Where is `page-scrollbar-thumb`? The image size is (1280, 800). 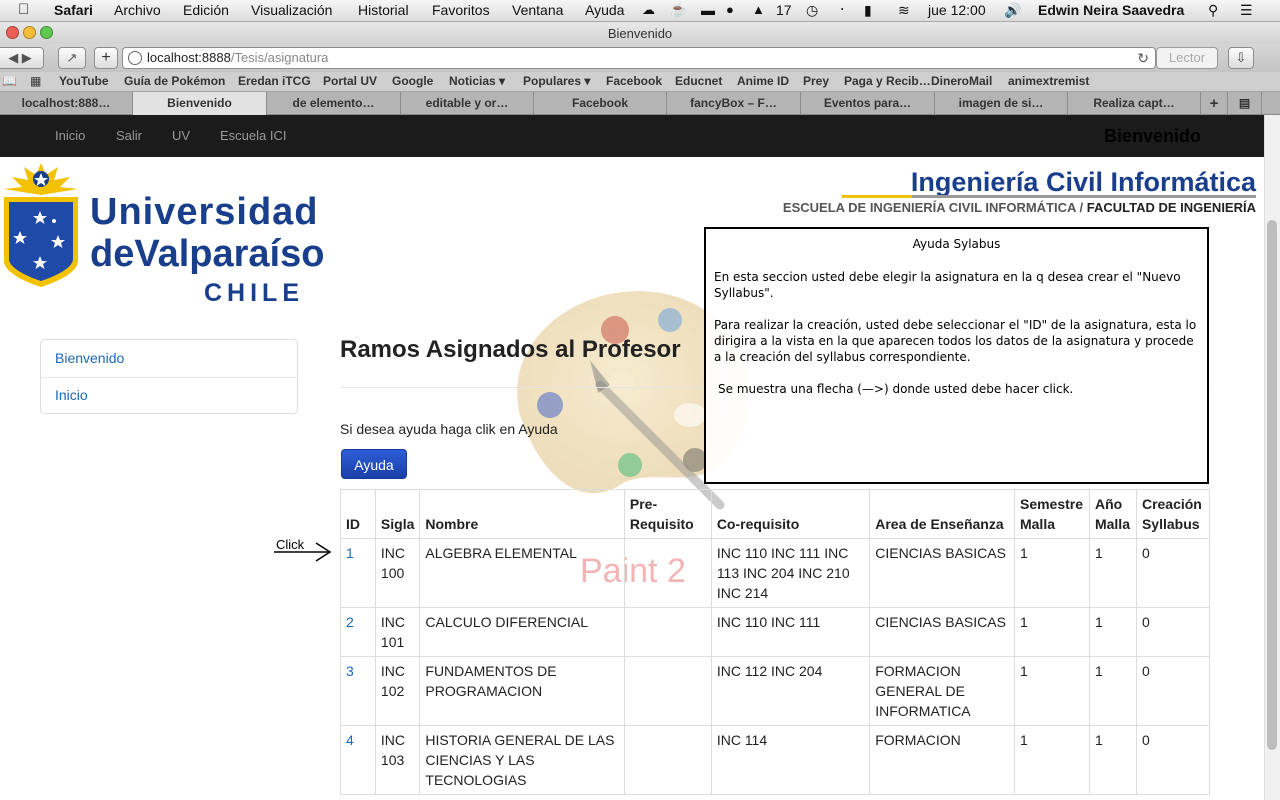 page-scrollbar-thumb is located at coordinates (1272, 485).